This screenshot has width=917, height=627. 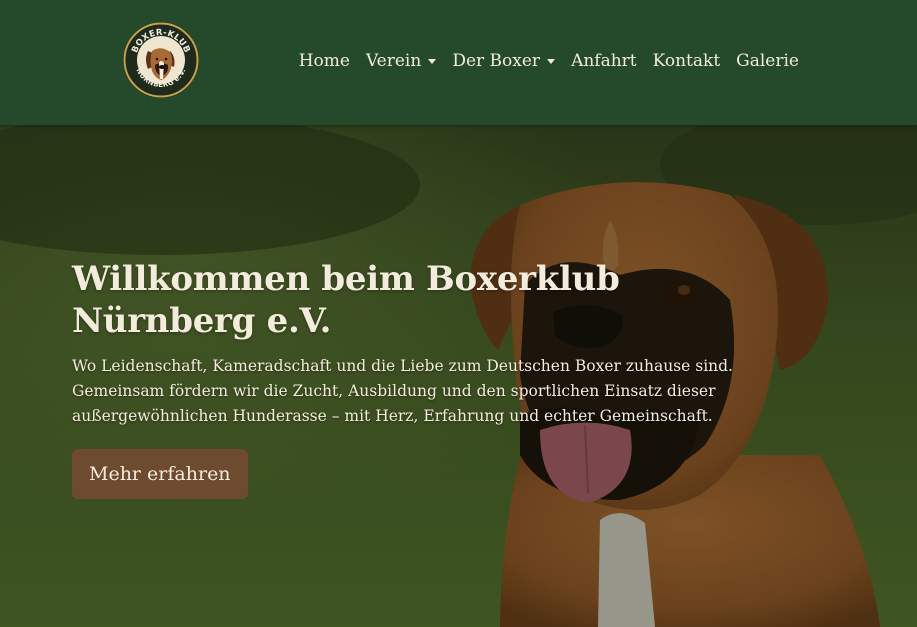 What do you see at coordinates (202, 321) in the screenshot?
I see `hero-title-line-2: Nürnberg e.V.` at bounding box center [202, 321].